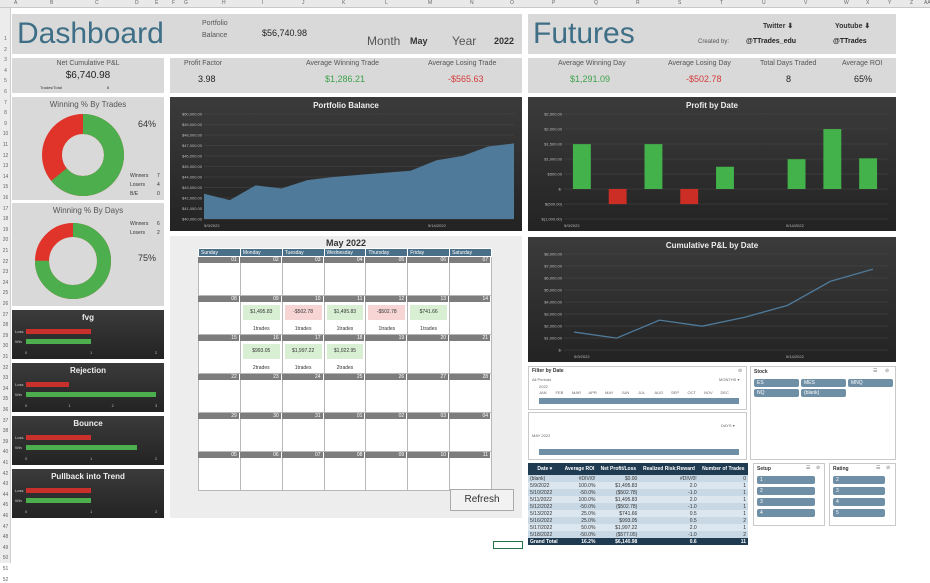 The image size is (930, 583). Describe the element at coordinates (638, 527) in the screenshot. I see `table-row: 5/17/2022 50.0% $1,997.22 2.0 1` at that location.